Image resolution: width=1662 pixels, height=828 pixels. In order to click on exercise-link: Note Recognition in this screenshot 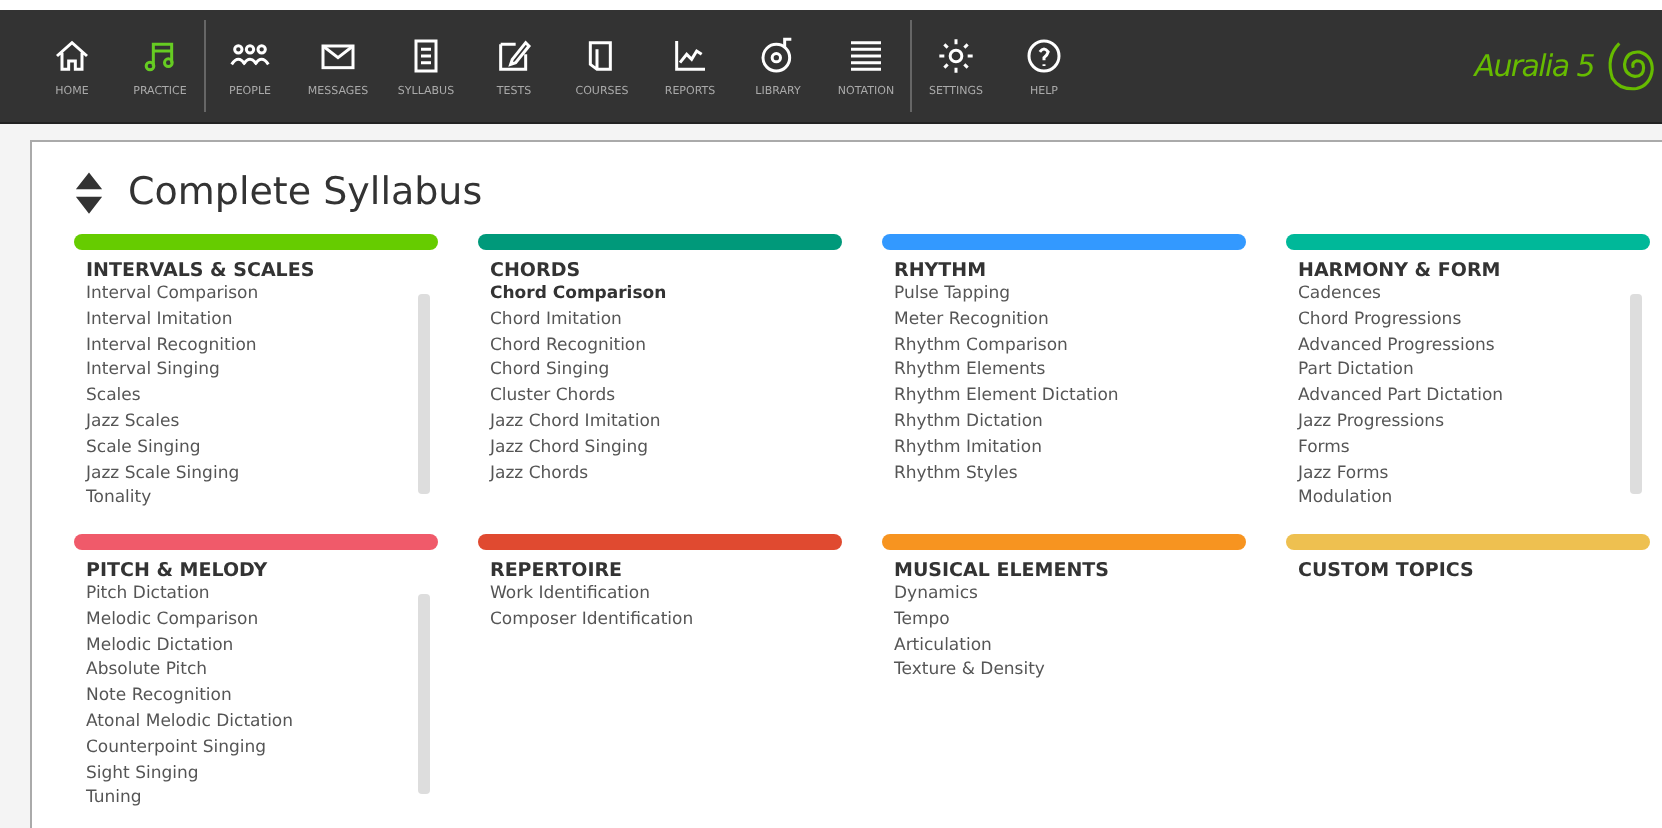, I will do `click(252, 697)`.